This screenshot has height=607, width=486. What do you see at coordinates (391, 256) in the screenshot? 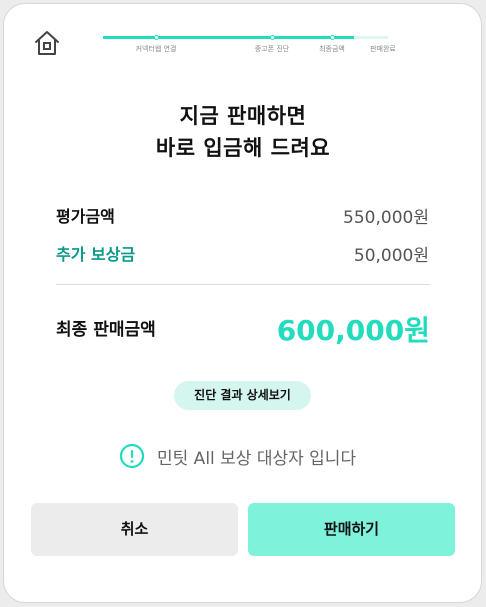
I see `bonus-value: 50,000원` at bounding box center [391, 256].